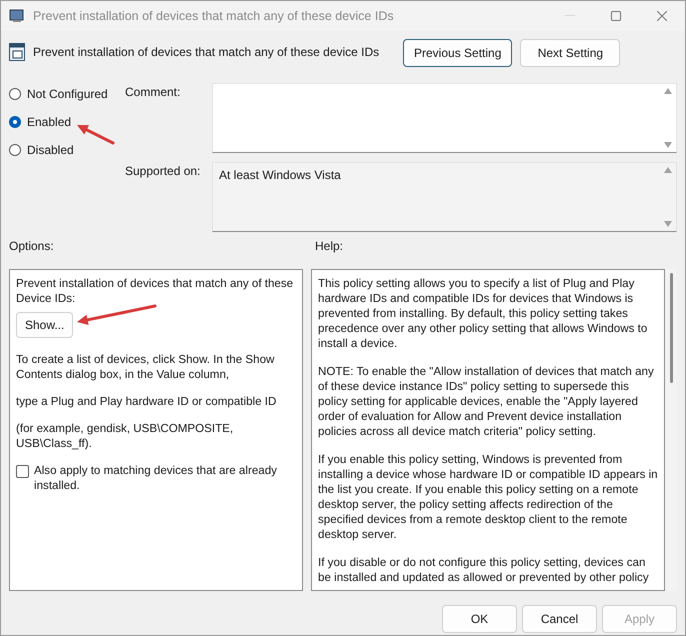  I want to click on comment-field, so click(444, 118).